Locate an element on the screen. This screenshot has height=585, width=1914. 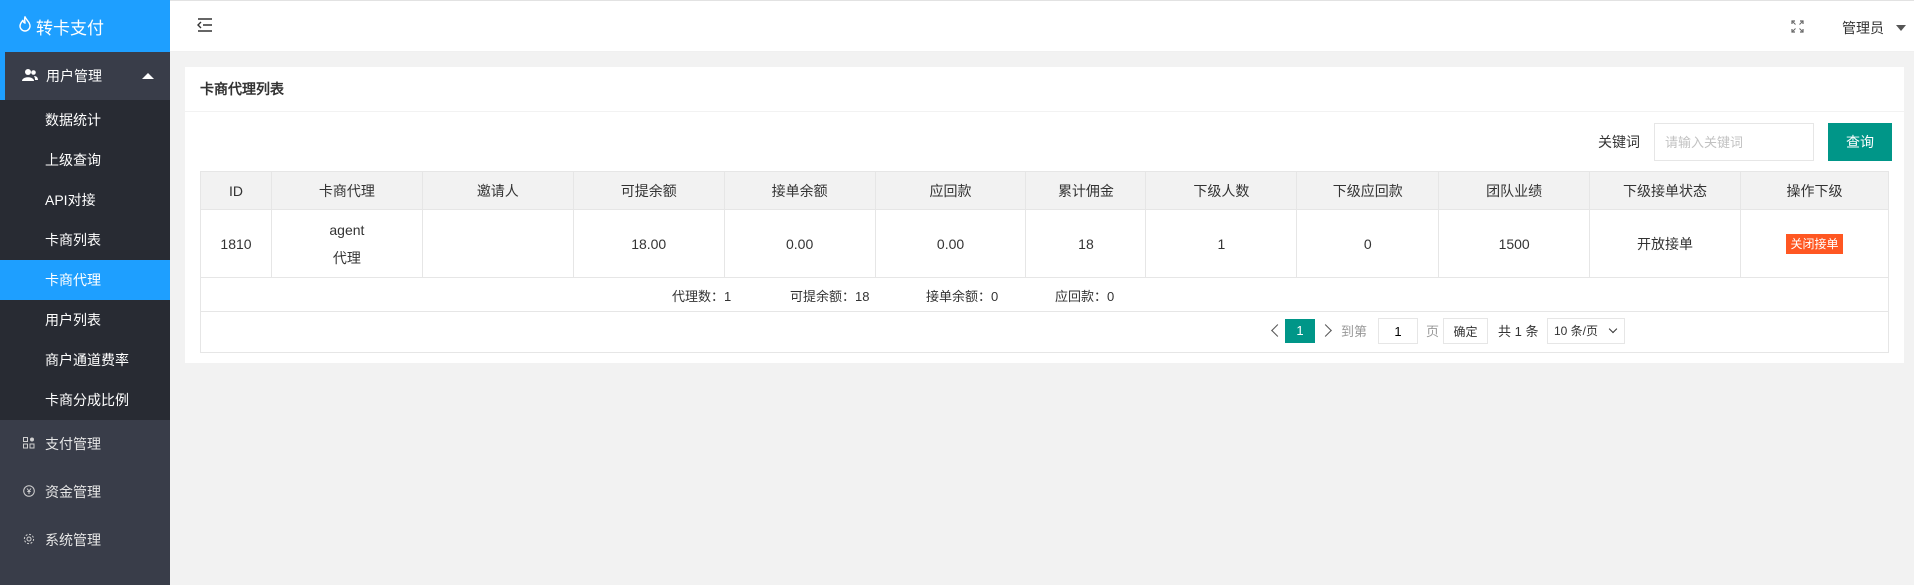
agent-name: agent is located at coordinates (347, 229).